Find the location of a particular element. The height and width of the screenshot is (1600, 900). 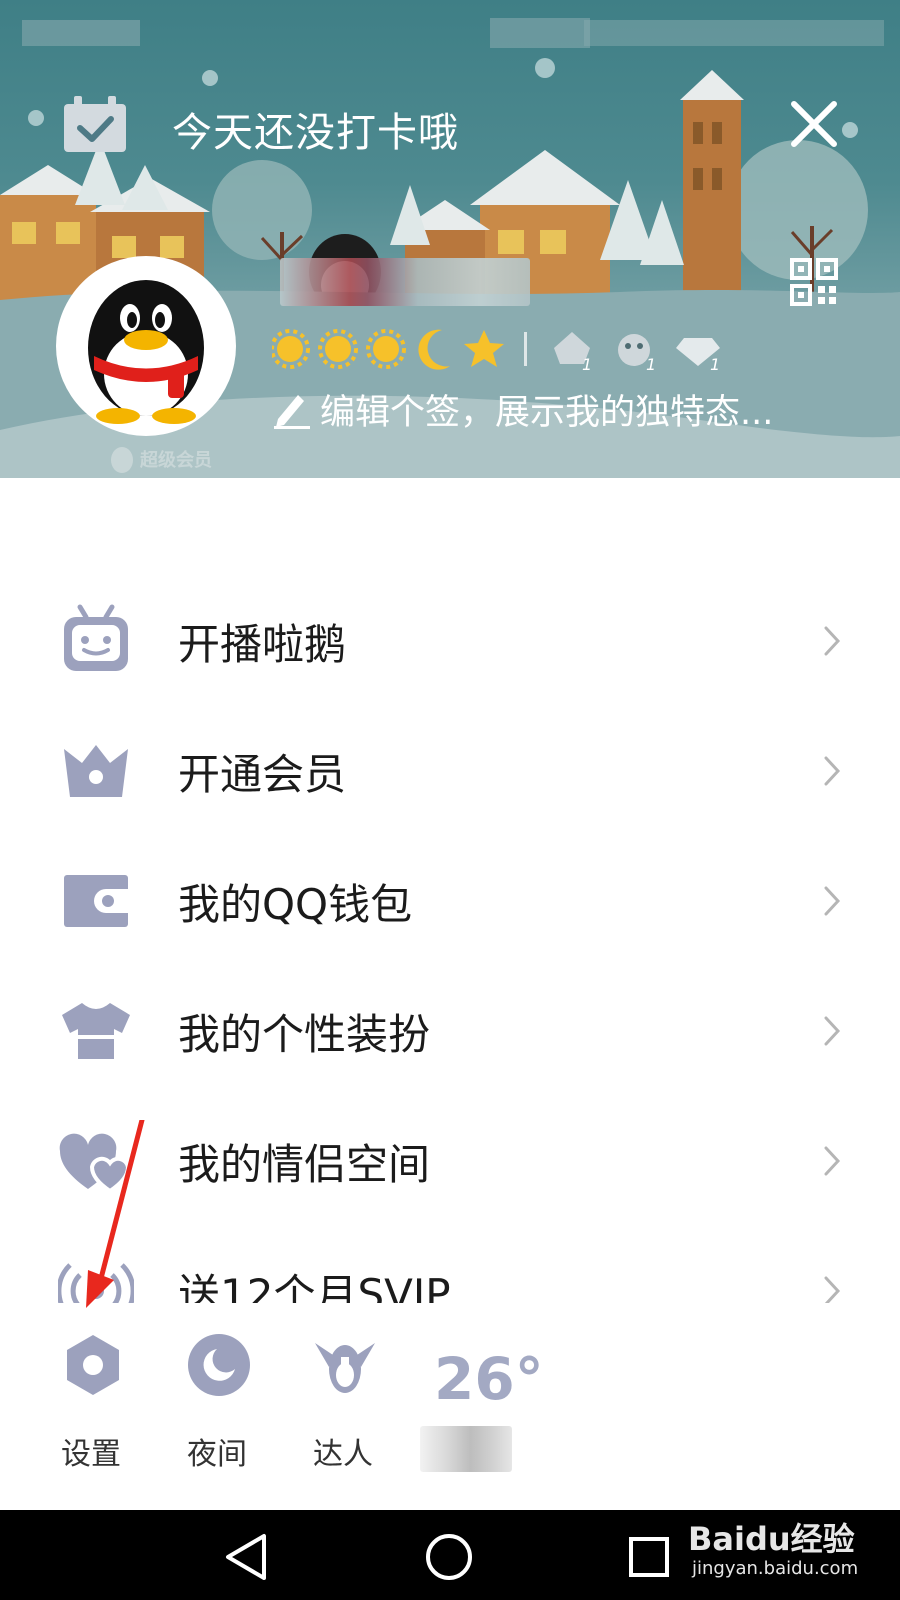

back-triangle-icon is located at coordinates (247, 1557).